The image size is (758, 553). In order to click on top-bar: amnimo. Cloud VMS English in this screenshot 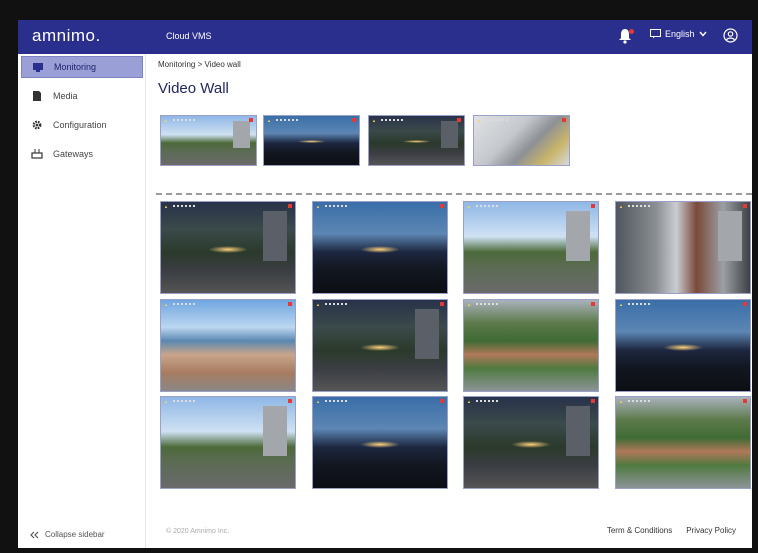, I will do `click(385, 37)`.